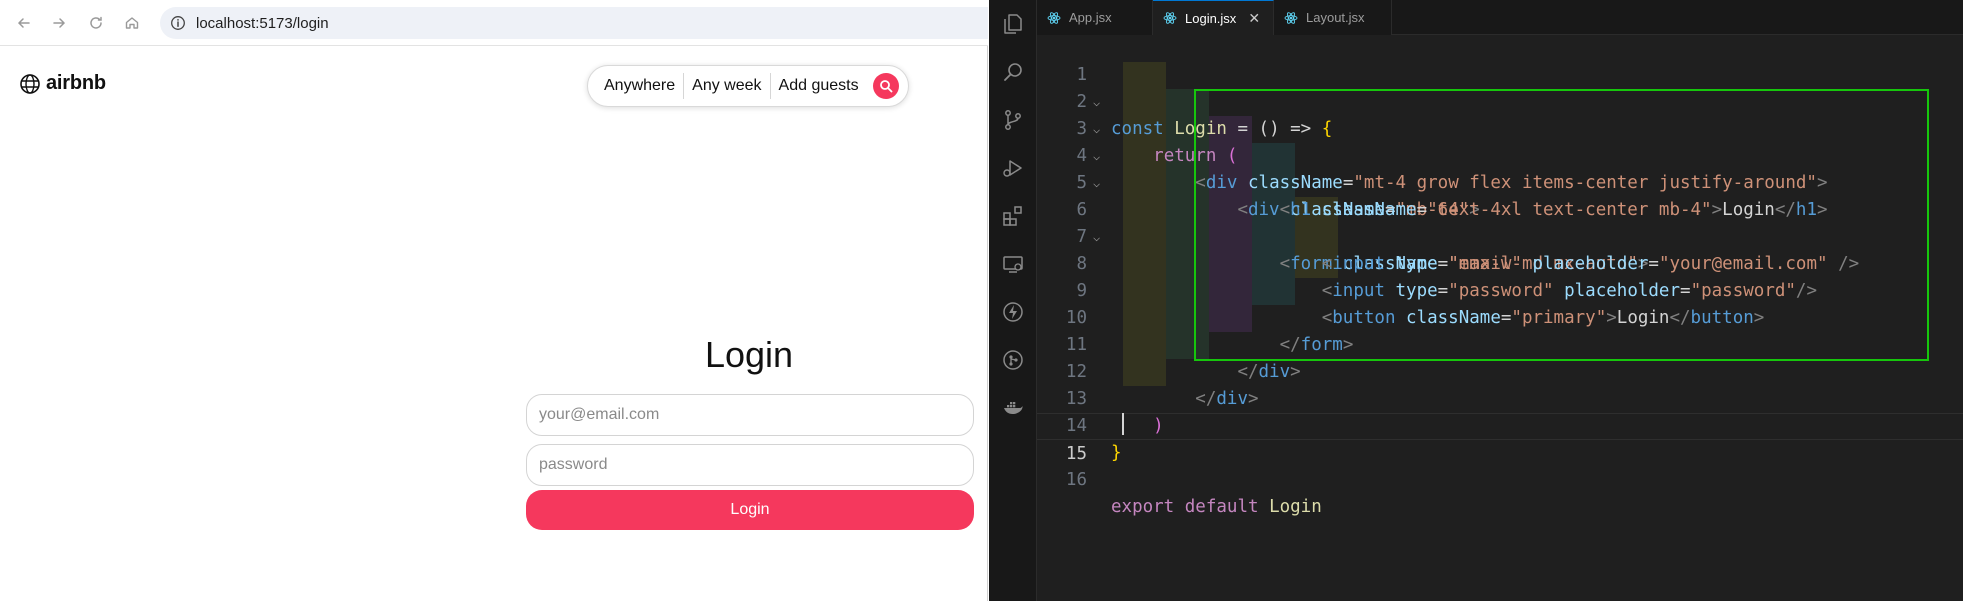 This screenshot has width=1963, height=601. I want to click on arrow-left-icon, so click(23, 23).